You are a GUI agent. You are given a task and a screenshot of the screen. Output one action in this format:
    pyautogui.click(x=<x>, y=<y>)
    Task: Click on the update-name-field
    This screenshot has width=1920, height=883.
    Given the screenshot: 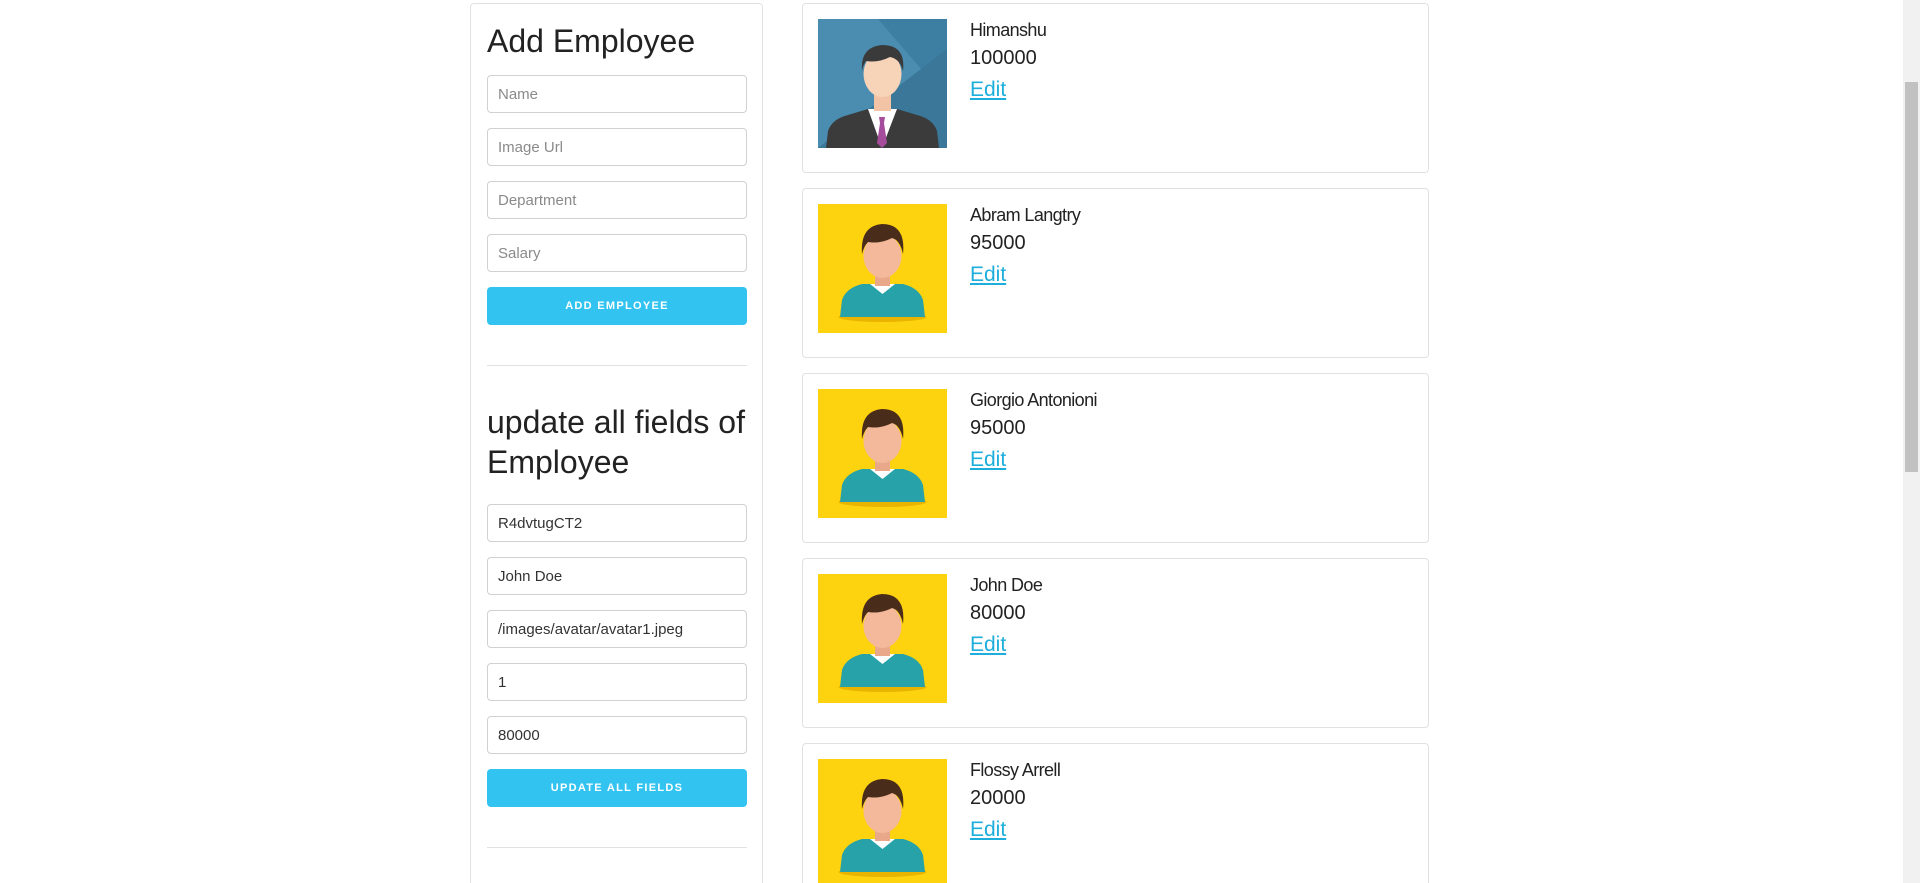 What is the action you would take?
    pyautogui.click(x=617, y=576)
    